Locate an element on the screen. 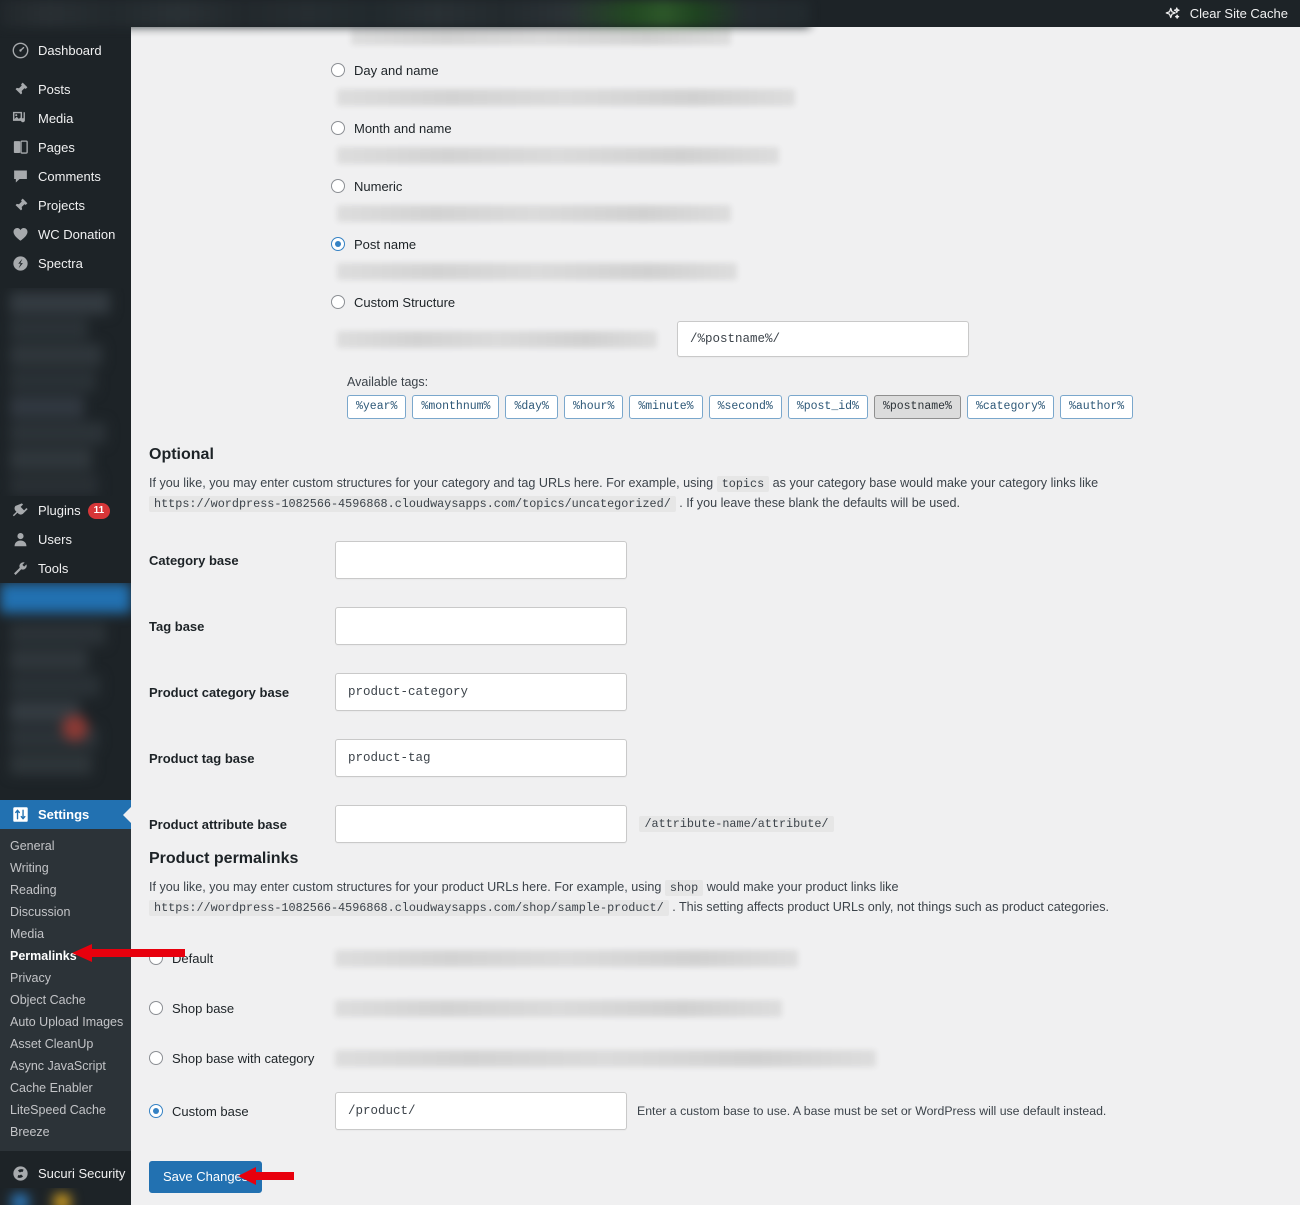  product-option-shop-base-with-category-row: Shop base with category is located at coordinates (724, 1058).